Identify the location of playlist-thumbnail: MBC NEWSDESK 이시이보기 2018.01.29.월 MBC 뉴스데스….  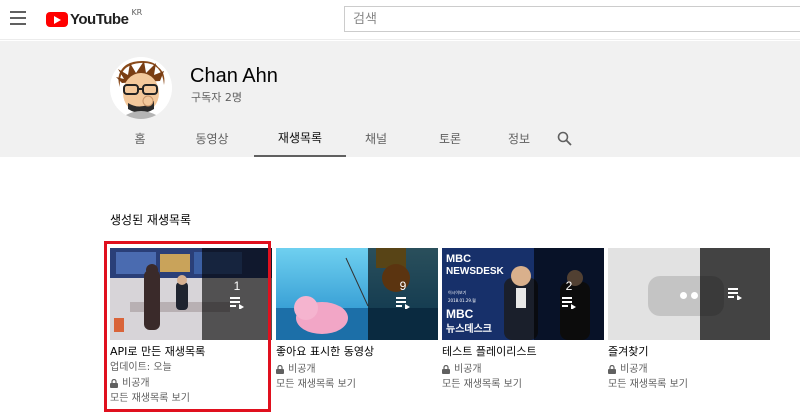
(523, 294).